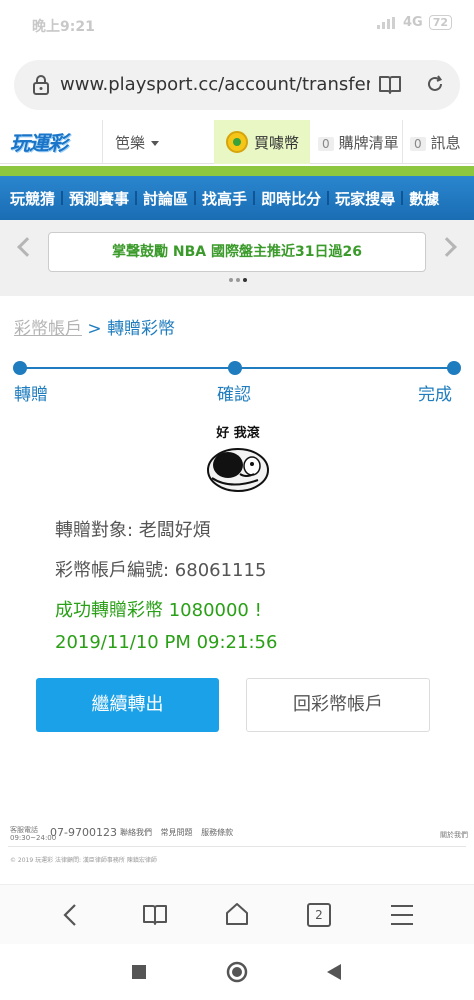  Describe the element at coordinates (238, 280) in the screenshot. I see `carousel-dots` at that location.